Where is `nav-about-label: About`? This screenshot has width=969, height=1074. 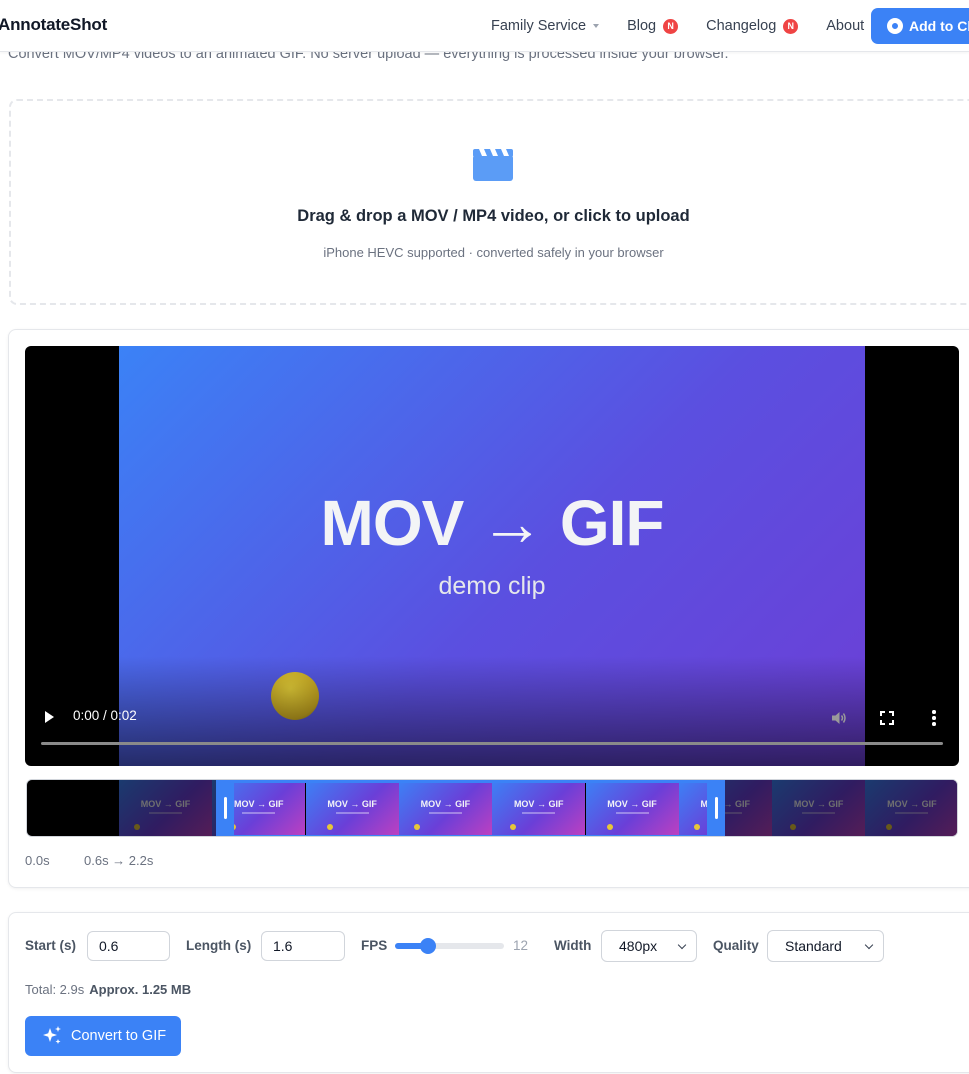 nav-about-label: About is located at coordinates (845, 26).